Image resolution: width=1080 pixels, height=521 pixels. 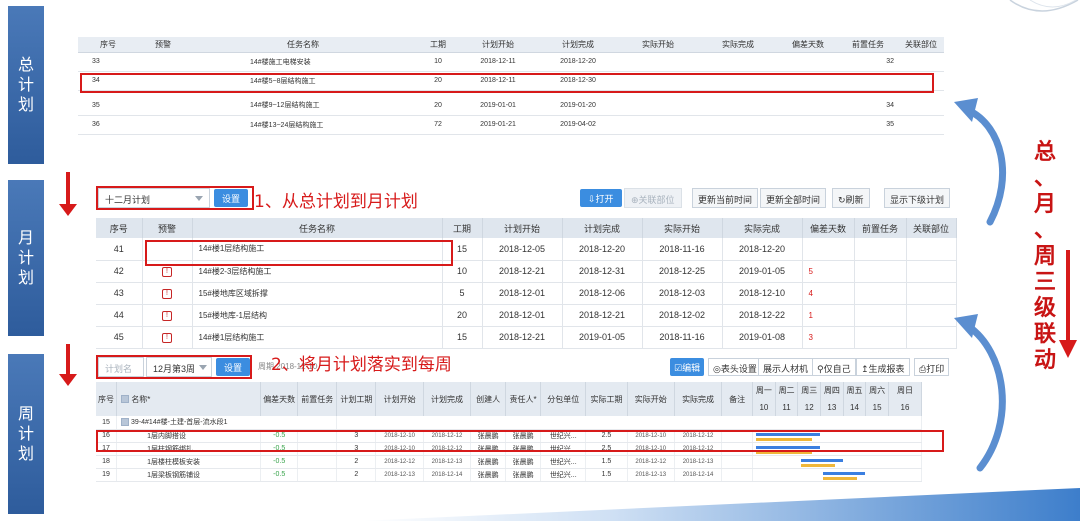 What do you see at coordinates (601, 198) in the screenshot?
I see `open-button: ⇩打开` at bounding box center [601, 198].